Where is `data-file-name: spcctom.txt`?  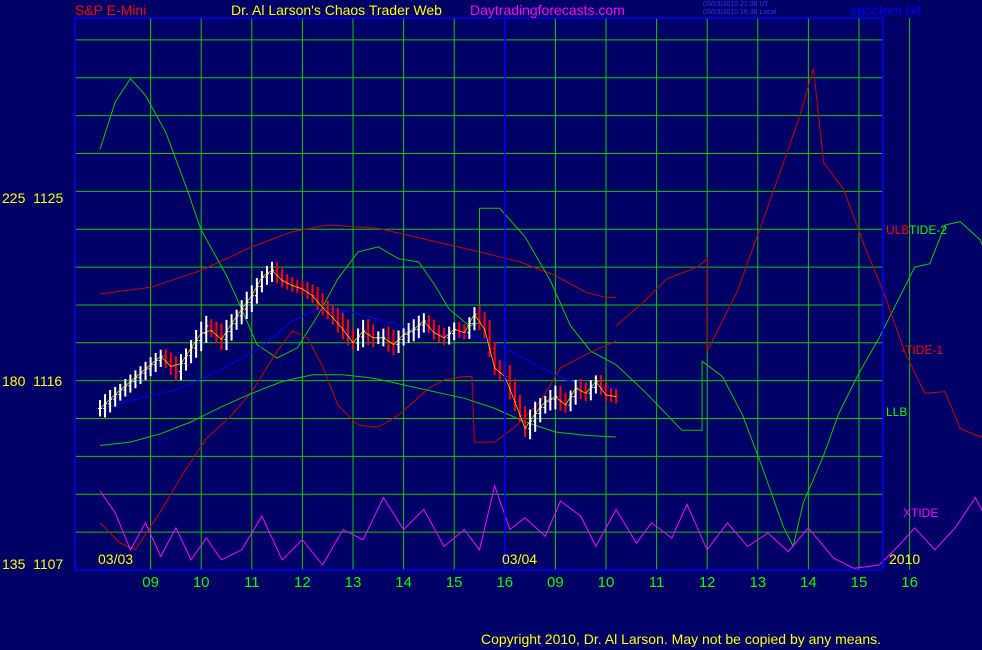 data-file-name: spcctom.txt is located at coordinates (885, 10).